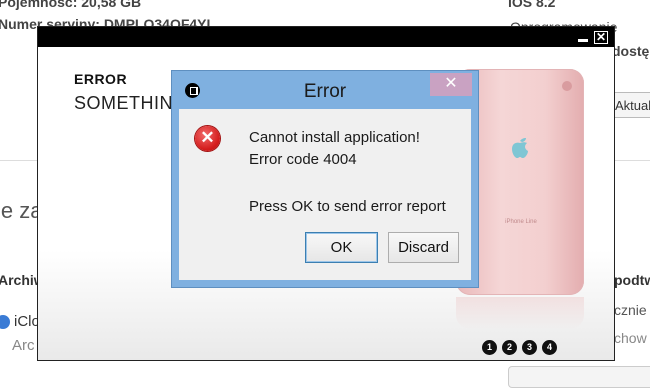 The image size is (650, 388). Describe the element at coordinates (521, 222) in the screenshot. I see `phone-label: iPhone Line` at that location.